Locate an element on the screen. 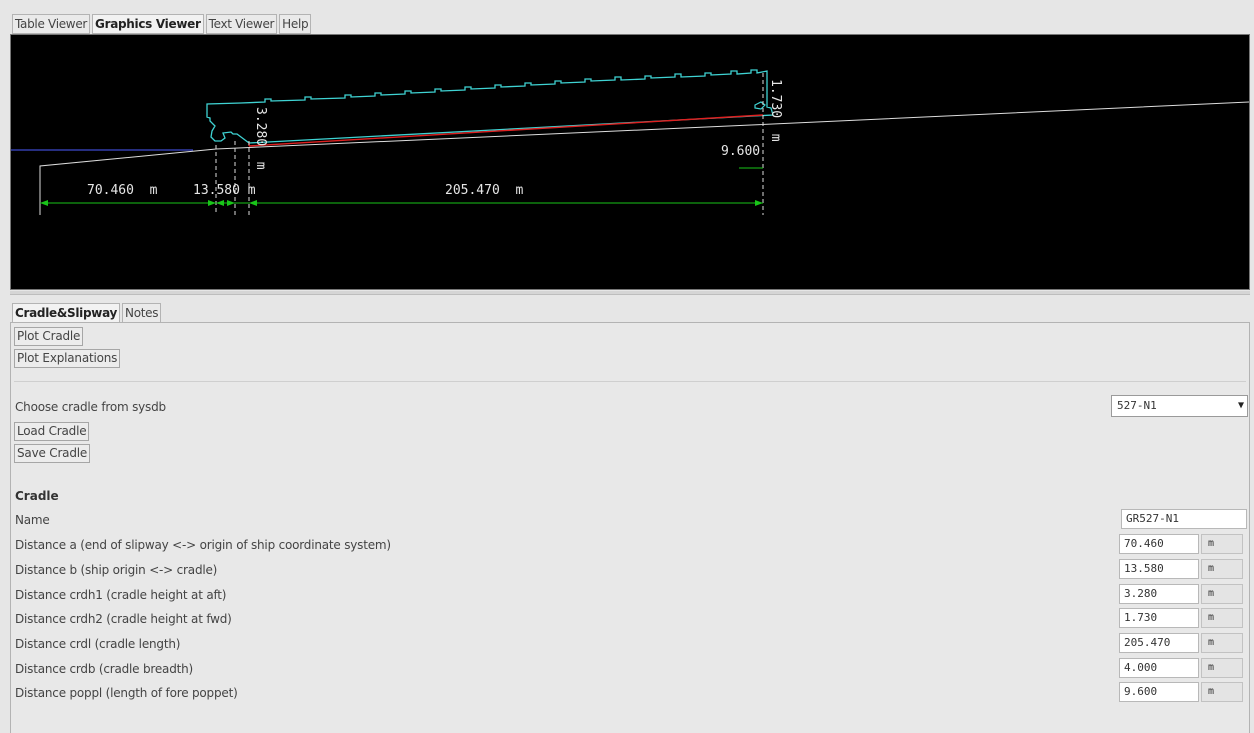 This screenshot has width=1254, height=733. section-title: Cradle is located at coordinates (37, 496).